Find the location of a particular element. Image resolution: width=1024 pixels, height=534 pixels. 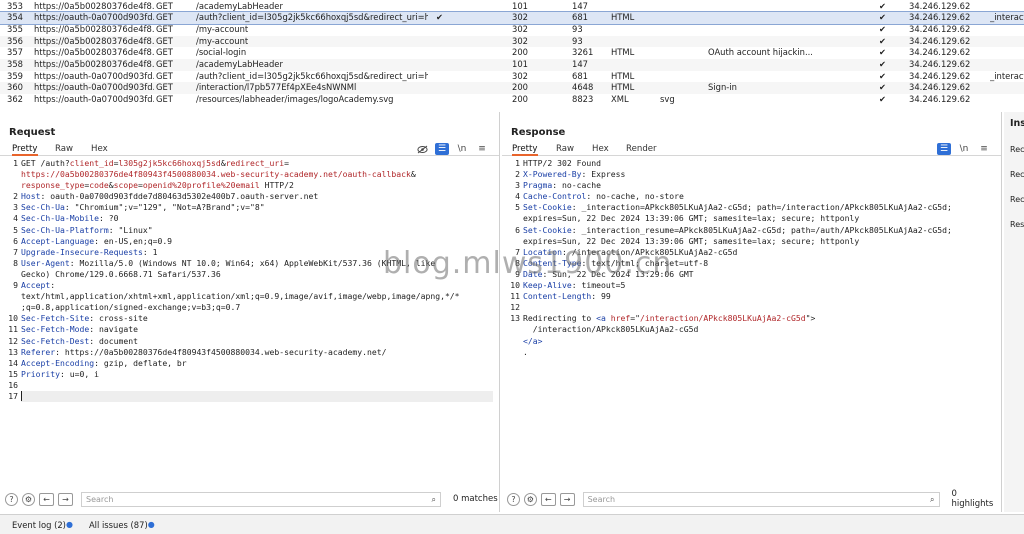

inspector-title: Ins is located at coordinates (1017, 123).